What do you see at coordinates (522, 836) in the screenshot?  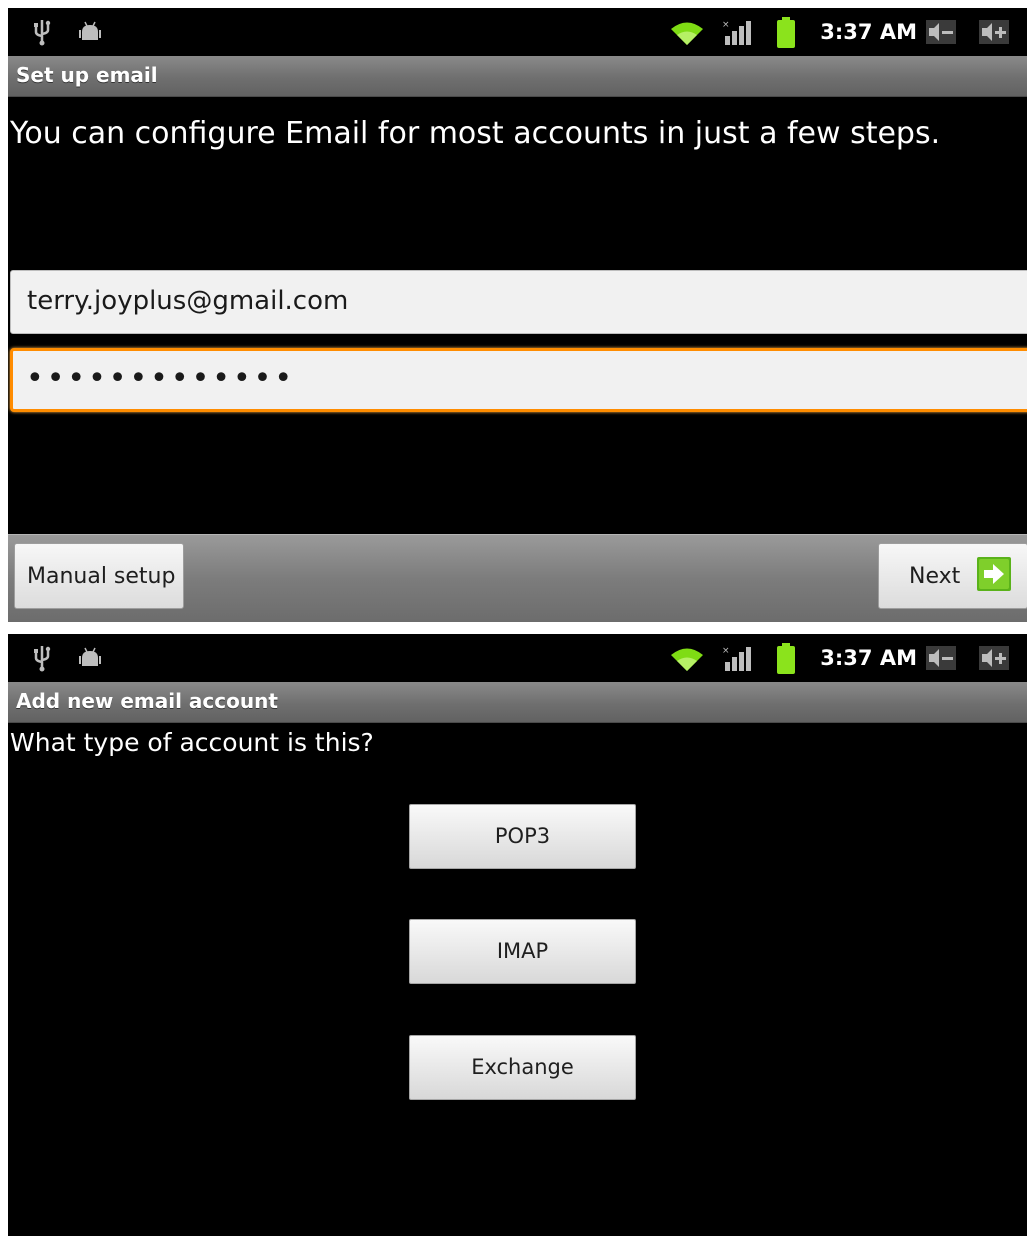 I see `pop3-button: POP3` at bounding box center [522, 836].